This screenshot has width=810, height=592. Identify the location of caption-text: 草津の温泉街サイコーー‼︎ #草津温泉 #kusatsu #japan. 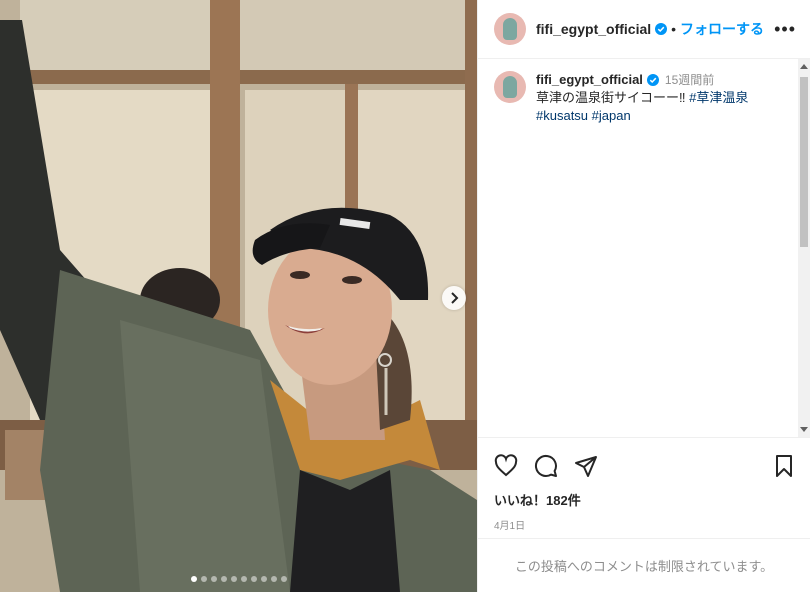
(661, 107).